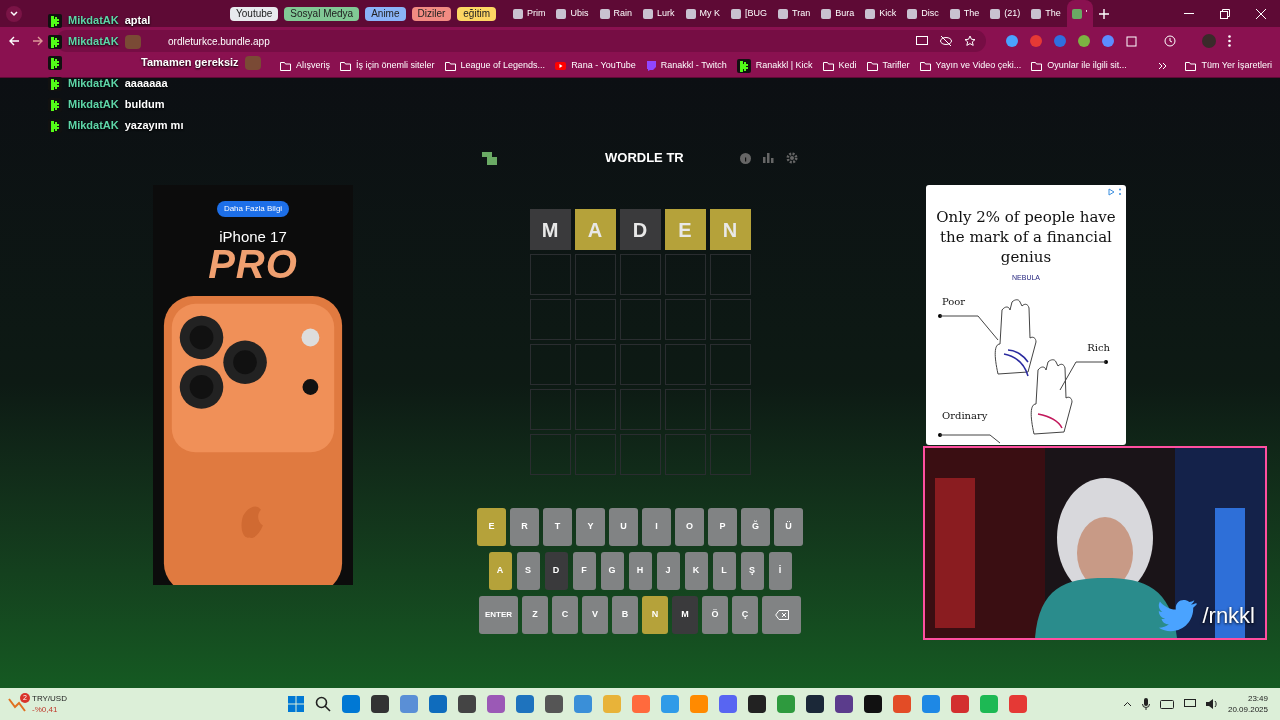 The height and width of the screenshot is (720, 1280). What do you see at coordinates (749, 13) in the screenshot?
I see `browser-tab: [BUG` at bounding box center [749, 13].